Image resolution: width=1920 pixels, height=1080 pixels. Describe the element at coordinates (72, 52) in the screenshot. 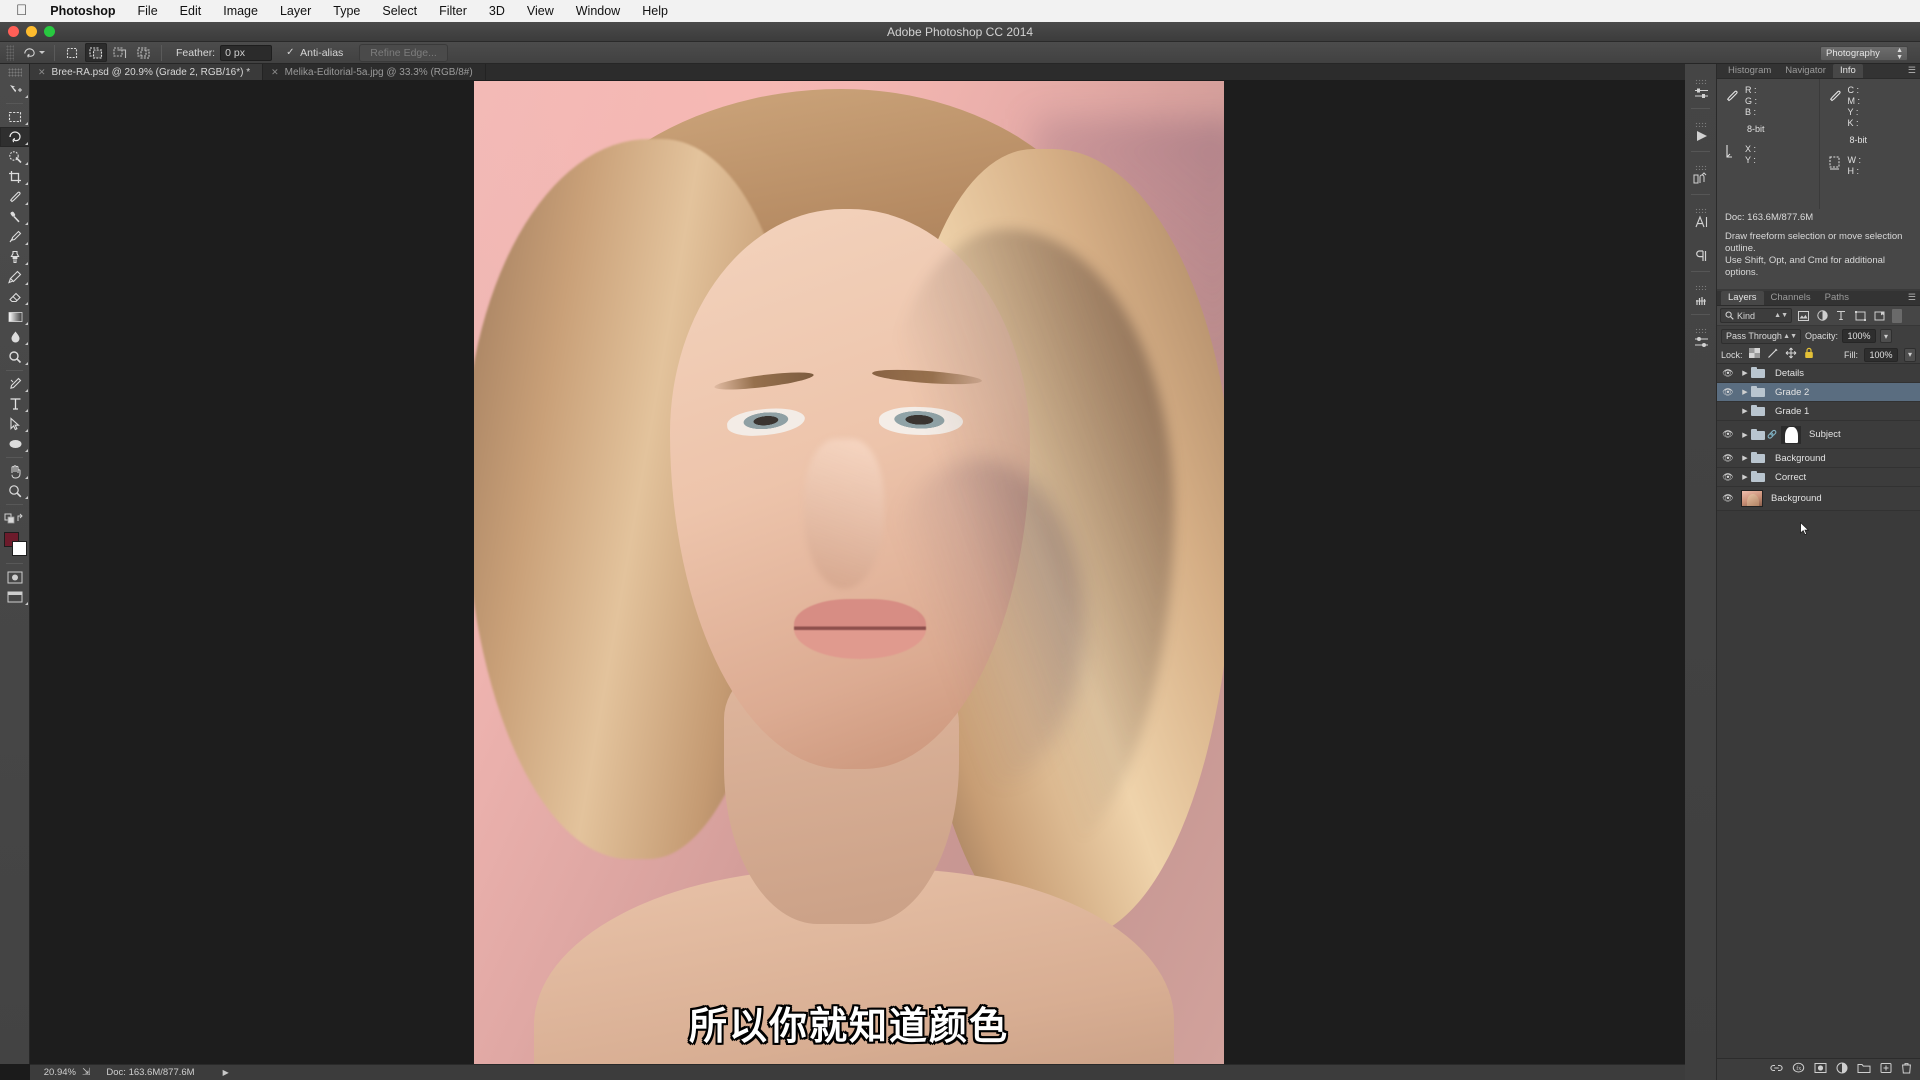

I see `new-selection-button` at that location.